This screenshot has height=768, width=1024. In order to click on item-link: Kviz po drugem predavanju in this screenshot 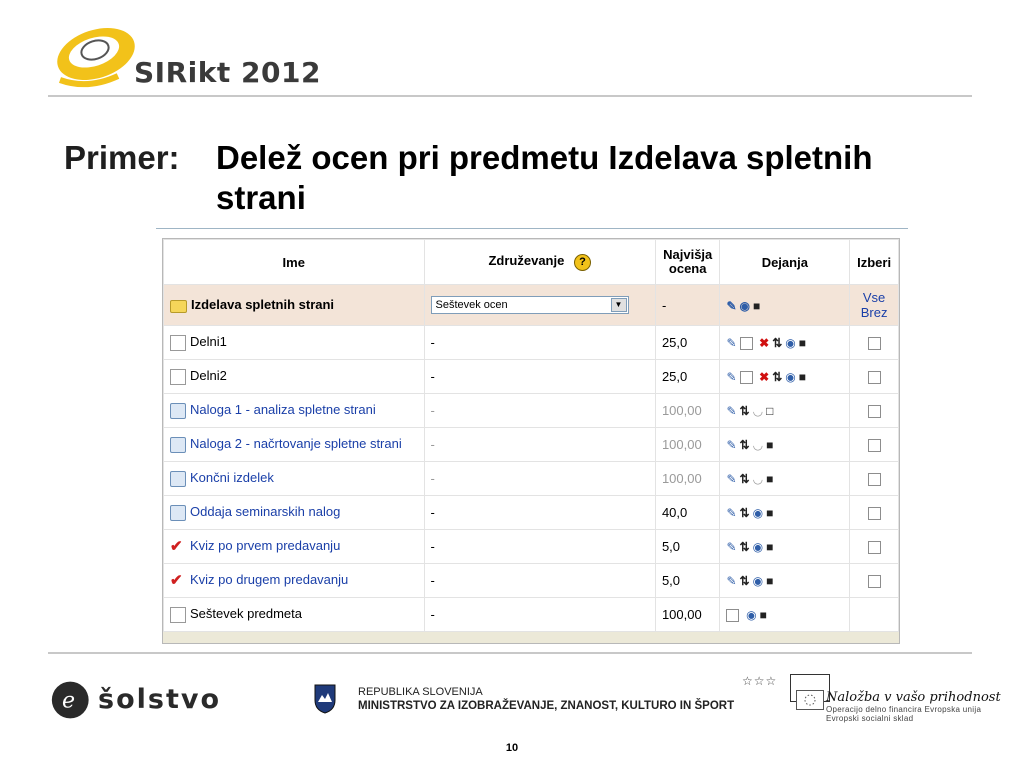, I will do `click(269, 579)`.